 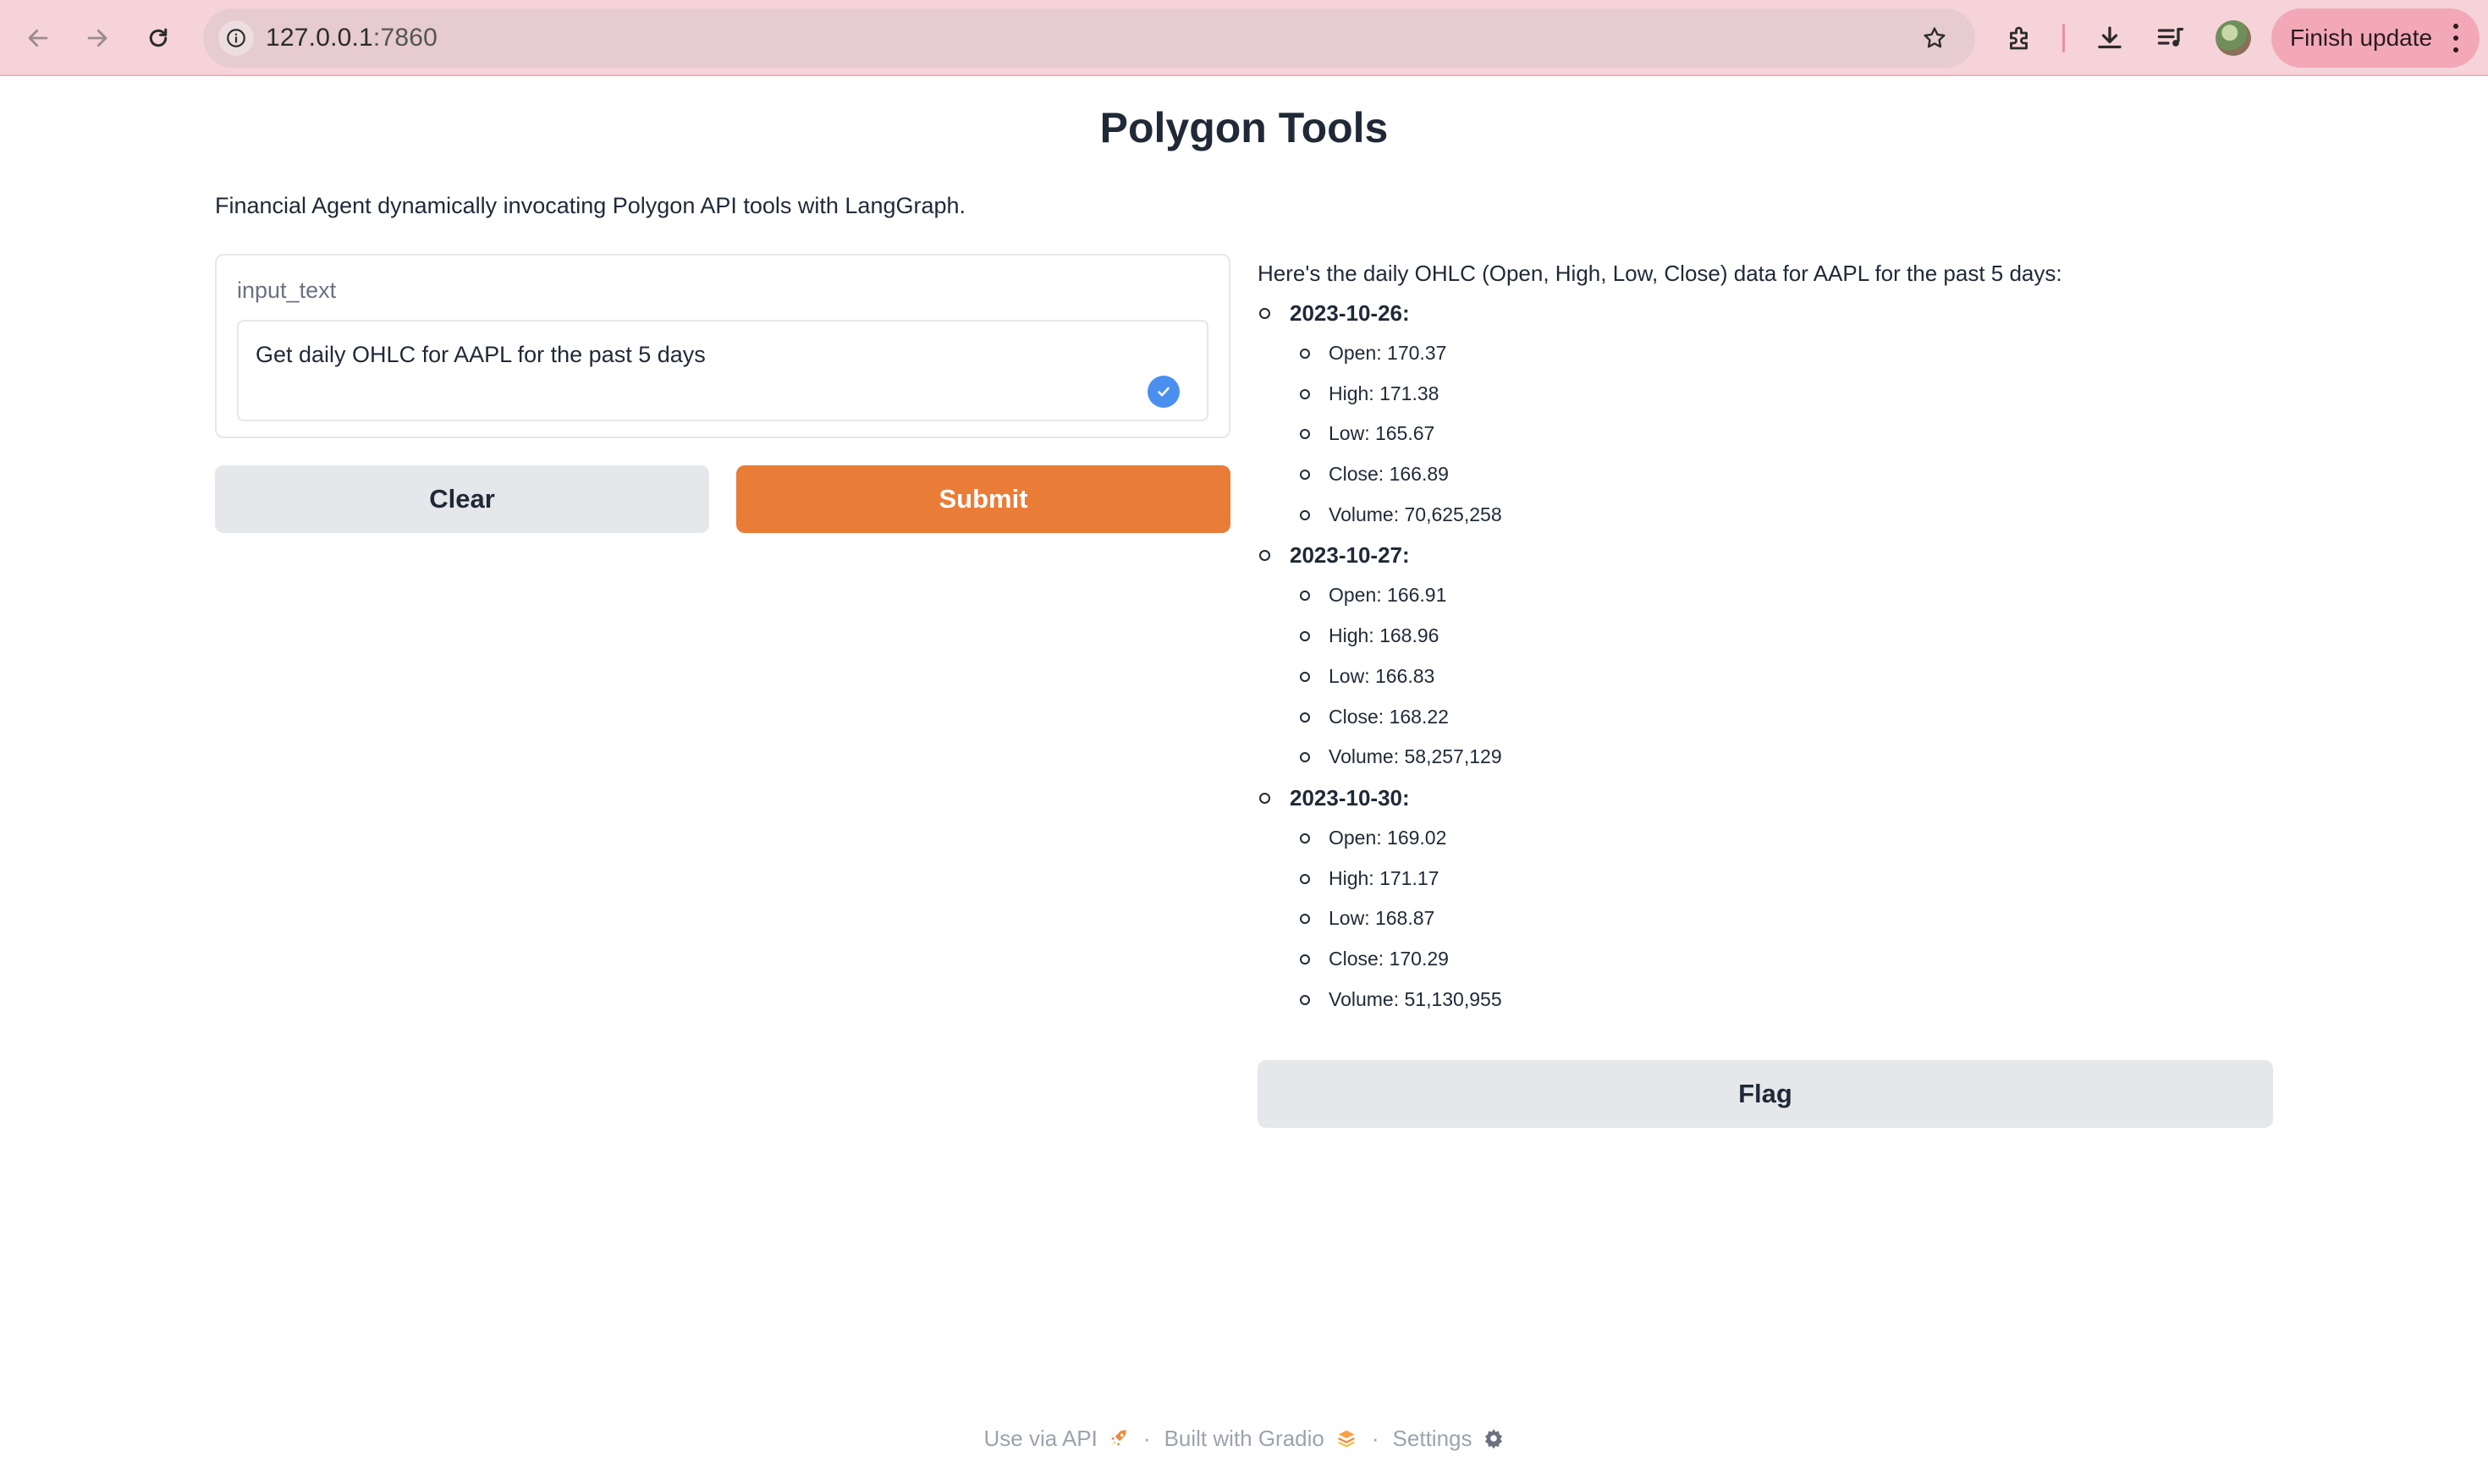 I want to click on metric-text: Low: 166.83, so click(x=1382, y=675).